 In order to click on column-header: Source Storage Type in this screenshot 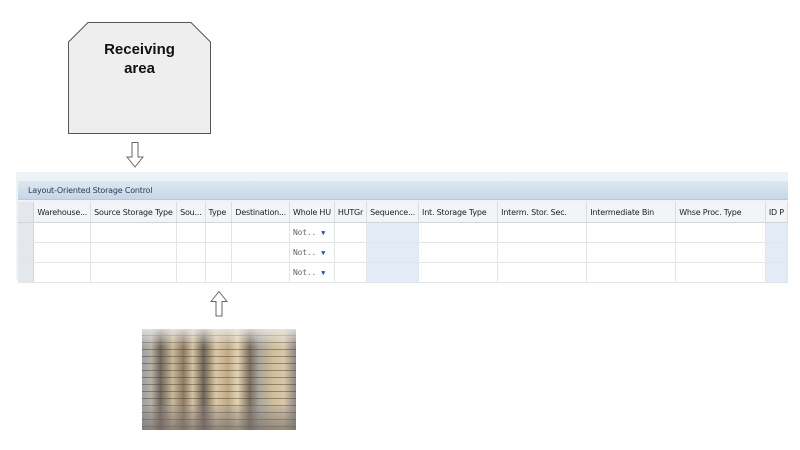, I will do `click(134, 212)`.